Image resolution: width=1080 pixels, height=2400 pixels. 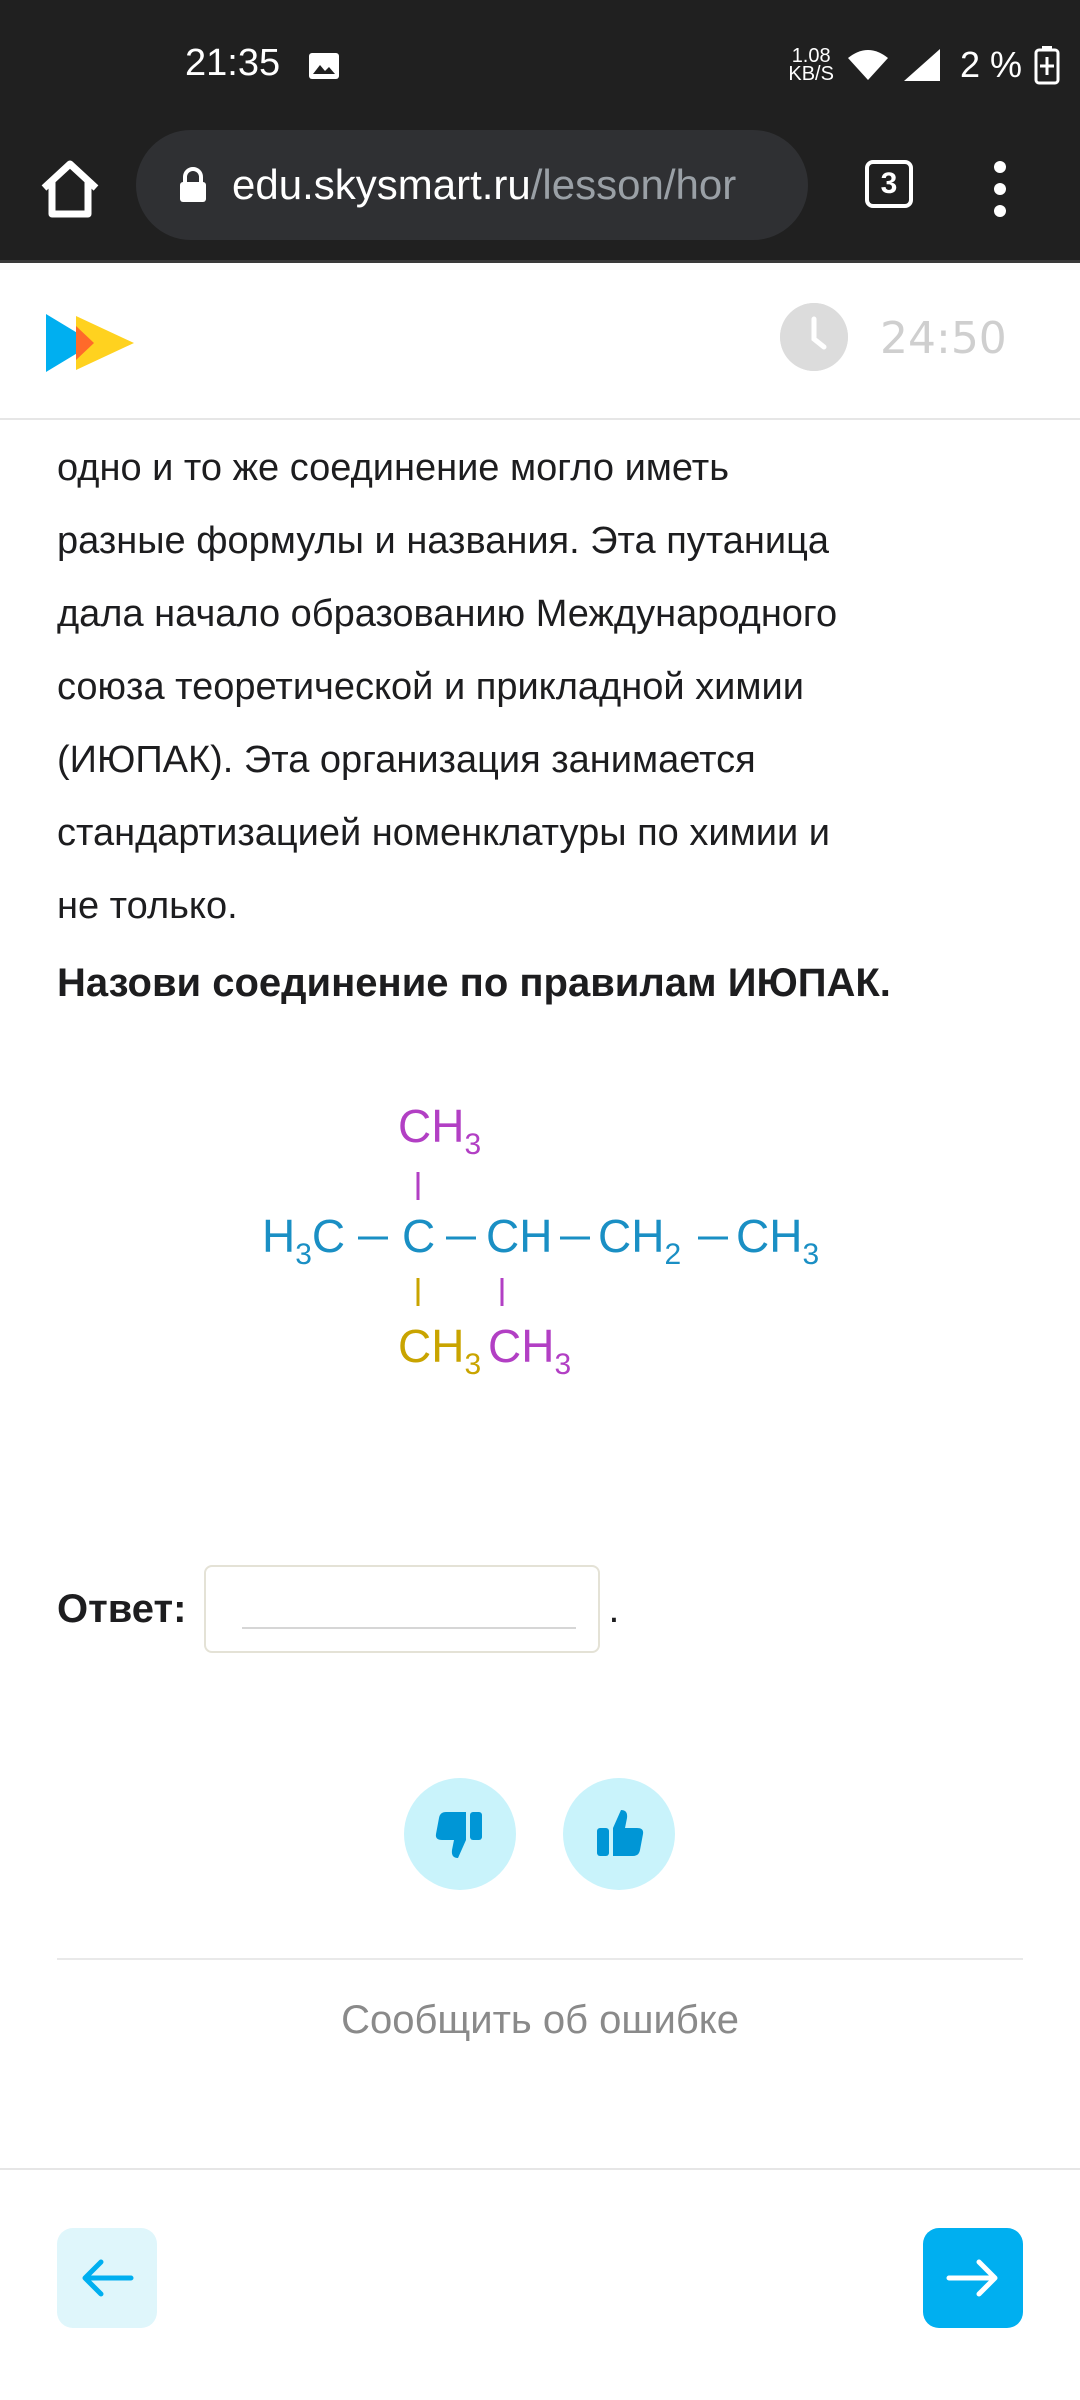 I want to click on answer-input, so click(x=409, y=1607).